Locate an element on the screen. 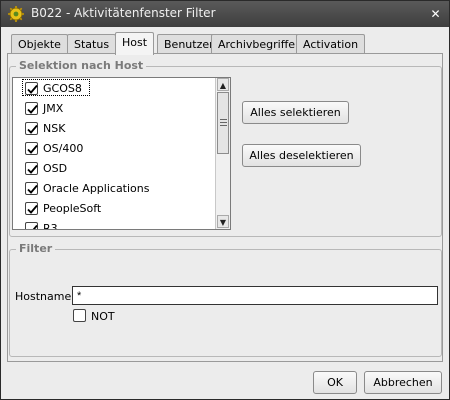  tab-activation: Activation is located at coordinates (331, 44).